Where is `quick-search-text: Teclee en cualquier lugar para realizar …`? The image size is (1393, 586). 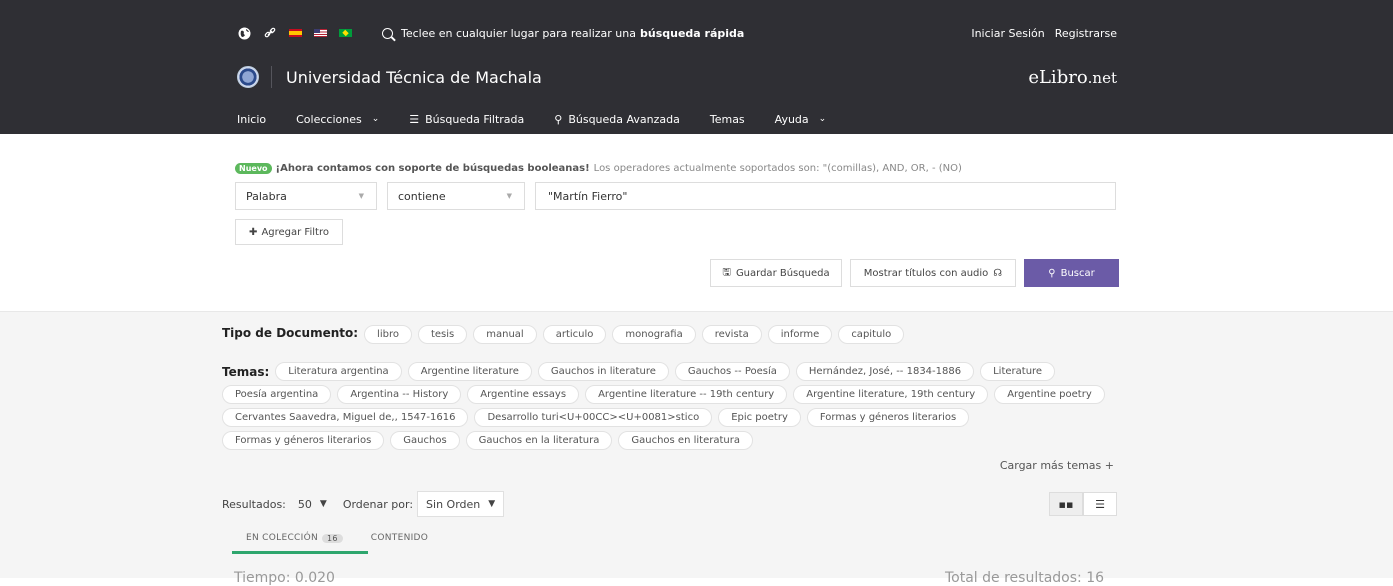 quick-search-text: Teclee en cualquier lugar para realizar … is located at coordinates (518, 33).